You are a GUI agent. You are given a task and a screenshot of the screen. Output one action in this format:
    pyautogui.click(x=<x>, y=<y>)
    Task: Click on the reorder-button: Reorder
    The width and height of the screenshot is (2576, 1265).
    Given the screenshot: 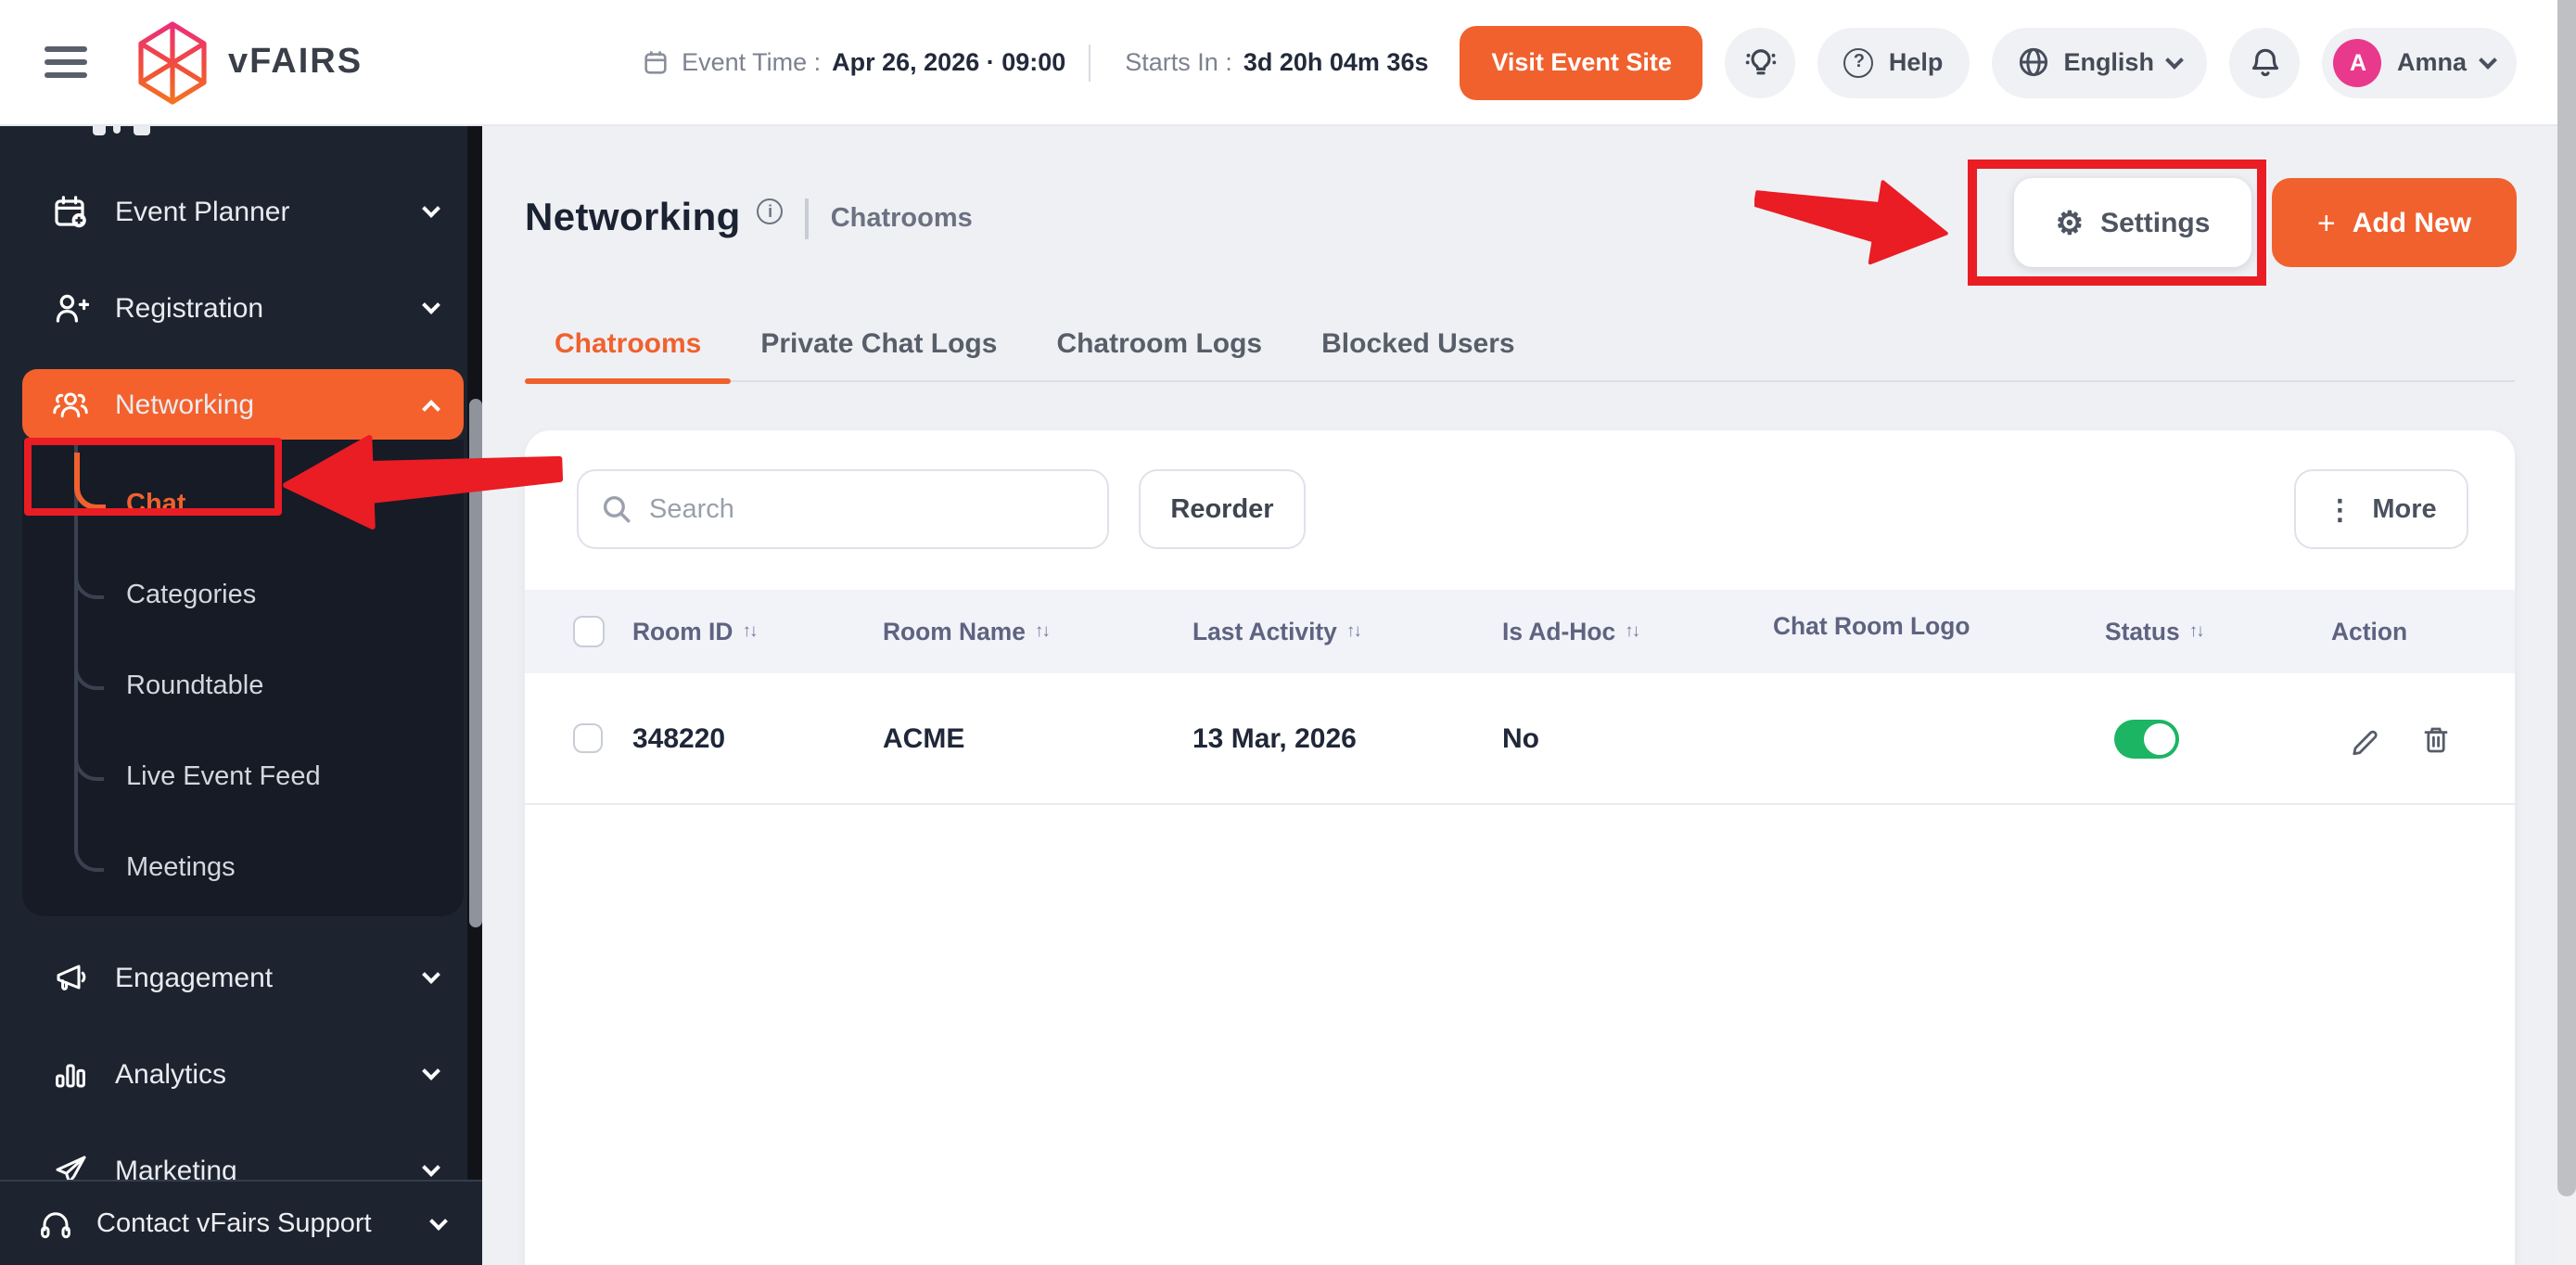 What is the action you would take?
    pyautogui.click(x=1223, y=509)
    